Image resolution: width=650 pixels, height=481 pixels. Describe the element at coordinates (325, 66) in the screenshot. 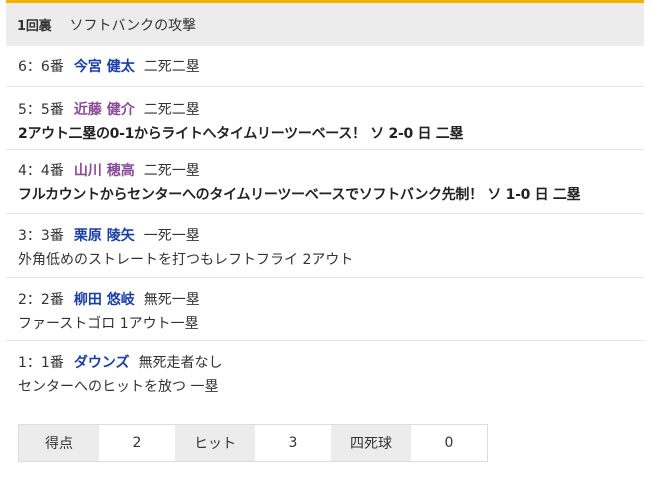

I see `play-item: 6：6番 今宮 健太 二死二塁` at that location.